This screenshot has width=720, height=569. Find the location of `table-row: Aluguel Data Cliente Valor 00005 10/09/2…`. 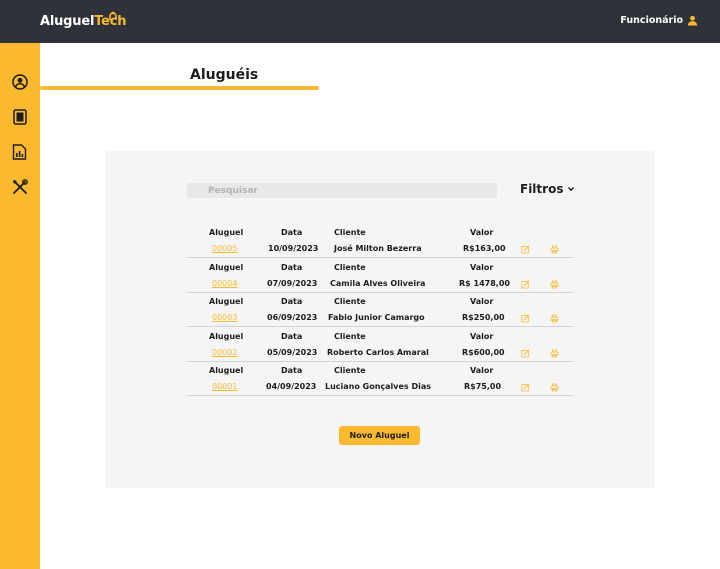

table-row: Aluguel Data Cliente Valor 00005 10/09/2… is located at coordinates (380, 240).